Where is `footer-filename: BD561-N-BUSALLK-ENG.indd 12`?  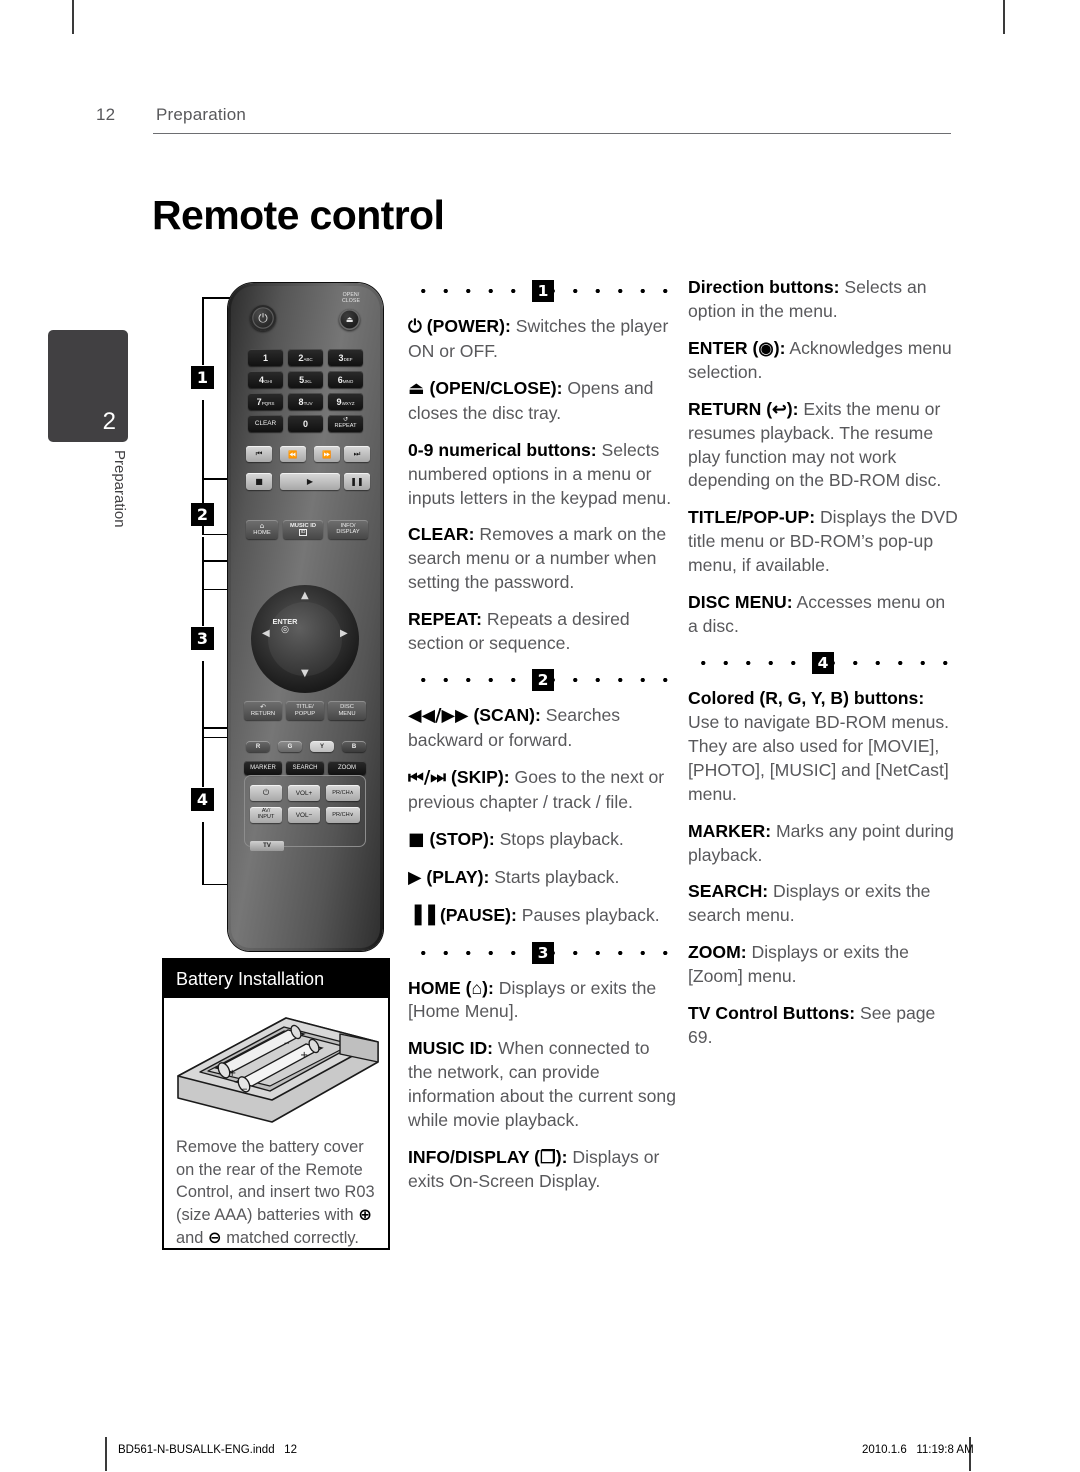 footer-filename: BD561-N-BUSALLK-ENG.indd 12 is located at coordinates (207, 1450).